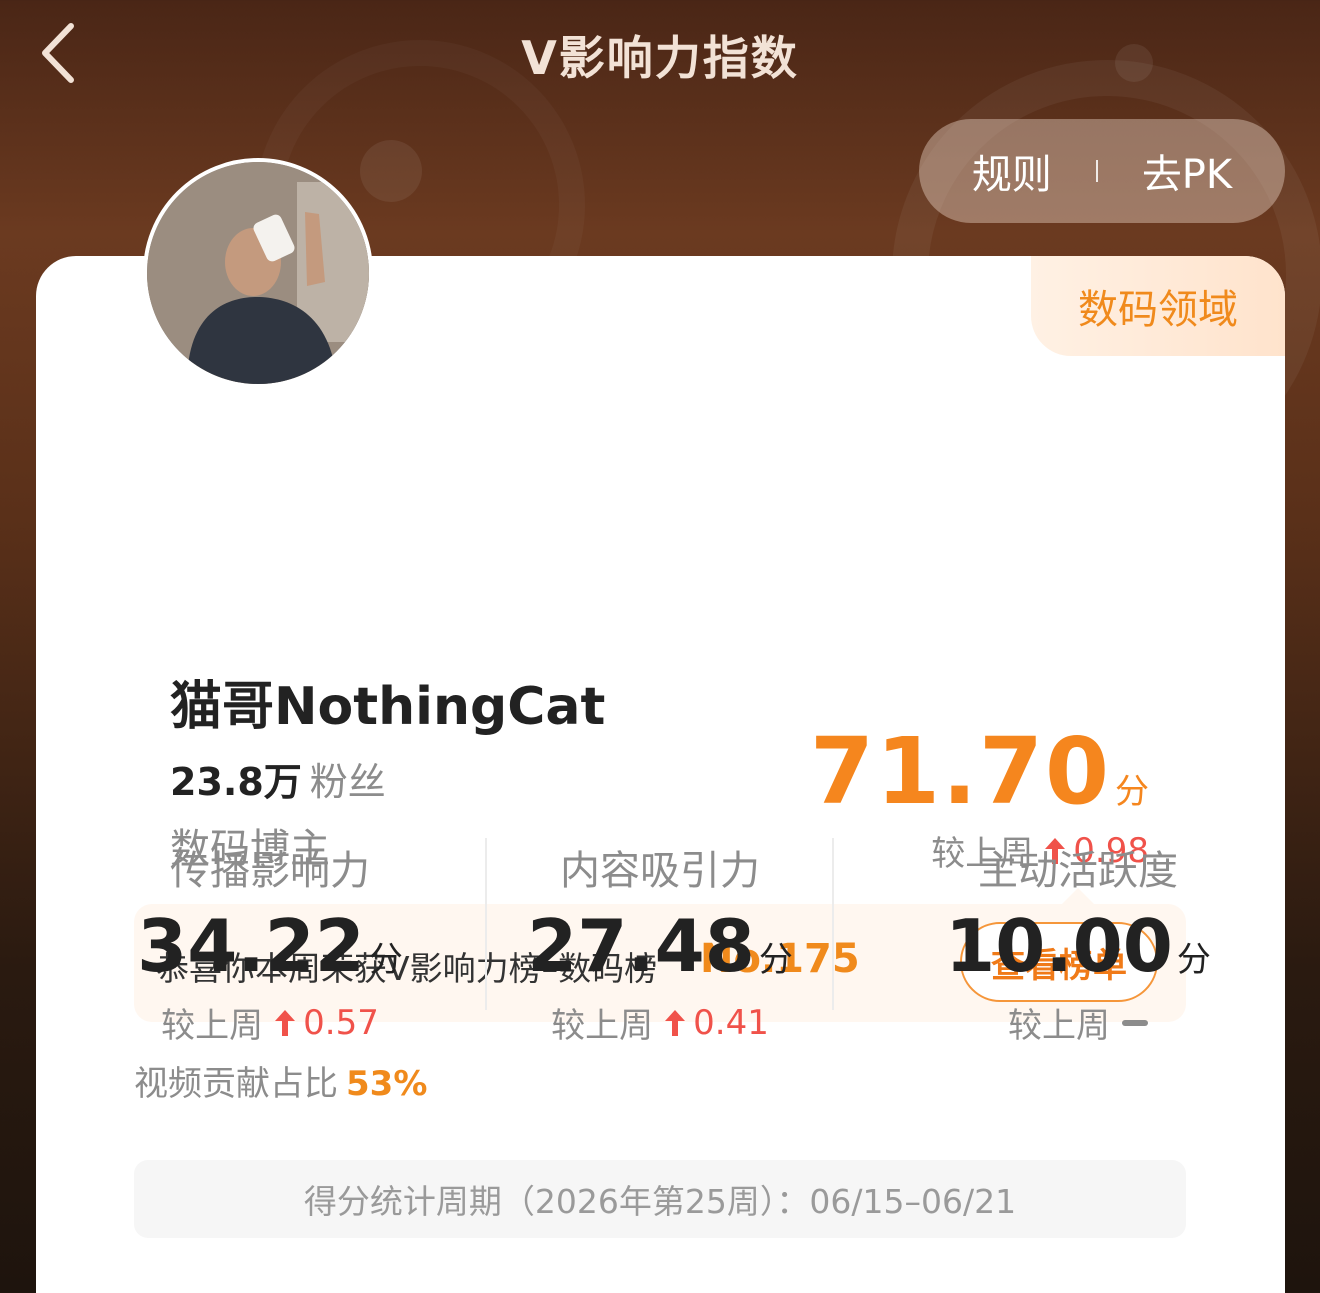 This screenshot has width=1320, height=1293. I want to click on metric-column: 内容吸引力 27.48 分较上周 0.41, so click(660, 942).